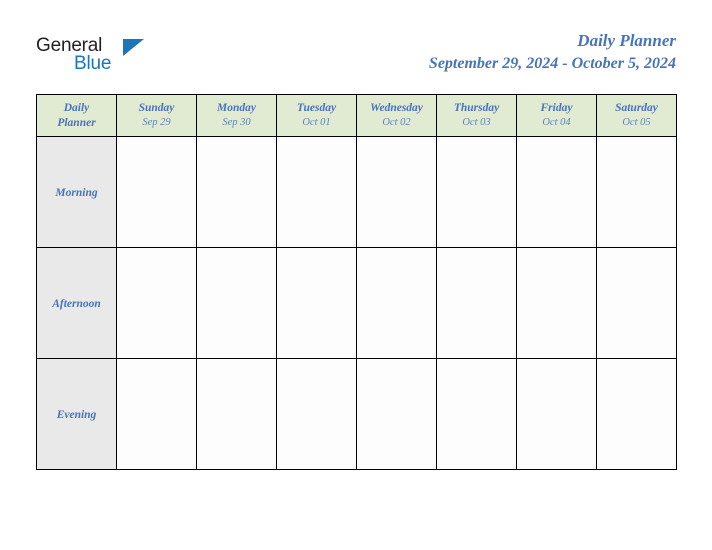  I want to click on row-label-text: Evening, so click(76, 415).